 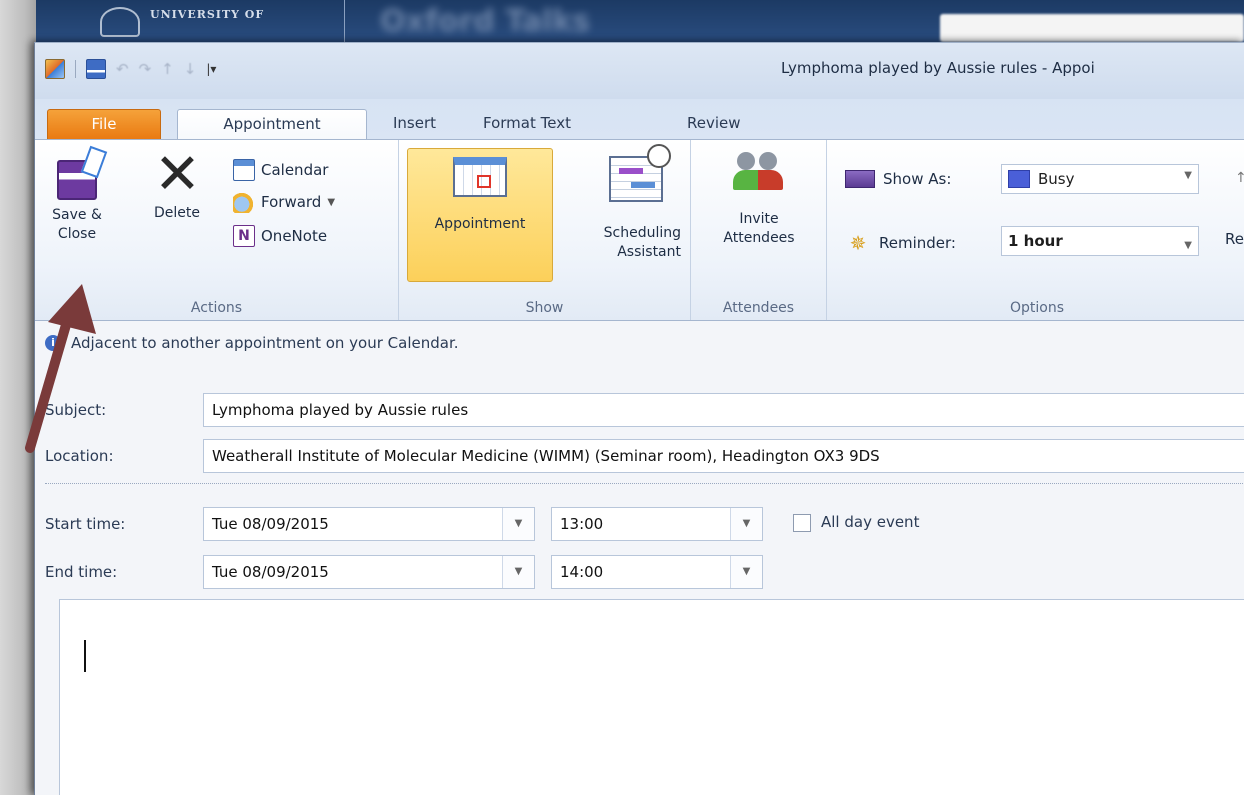 I want to click on ribbon-group-attendees: Invite Attendees Attendees, so click(x=759, y=230).